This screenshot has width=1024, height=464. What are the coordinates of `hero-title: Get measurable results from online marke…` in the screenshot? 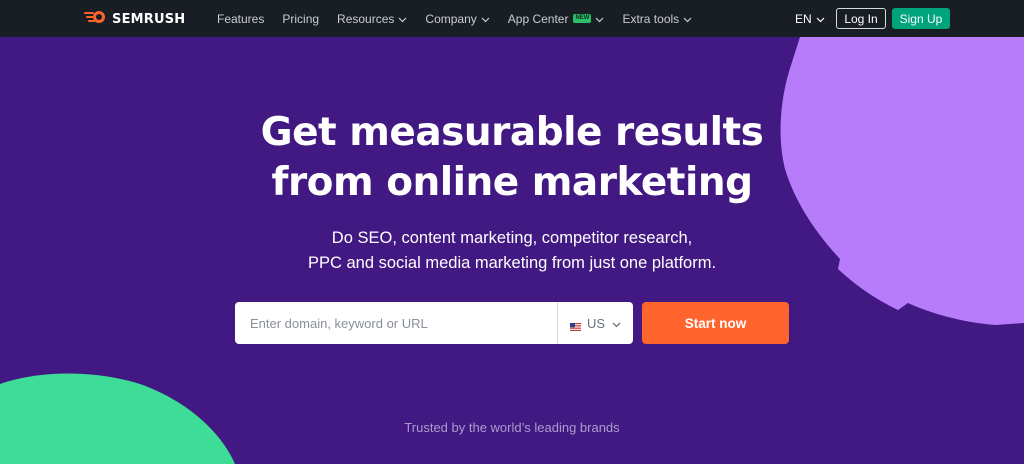 It's located at (512, 158).